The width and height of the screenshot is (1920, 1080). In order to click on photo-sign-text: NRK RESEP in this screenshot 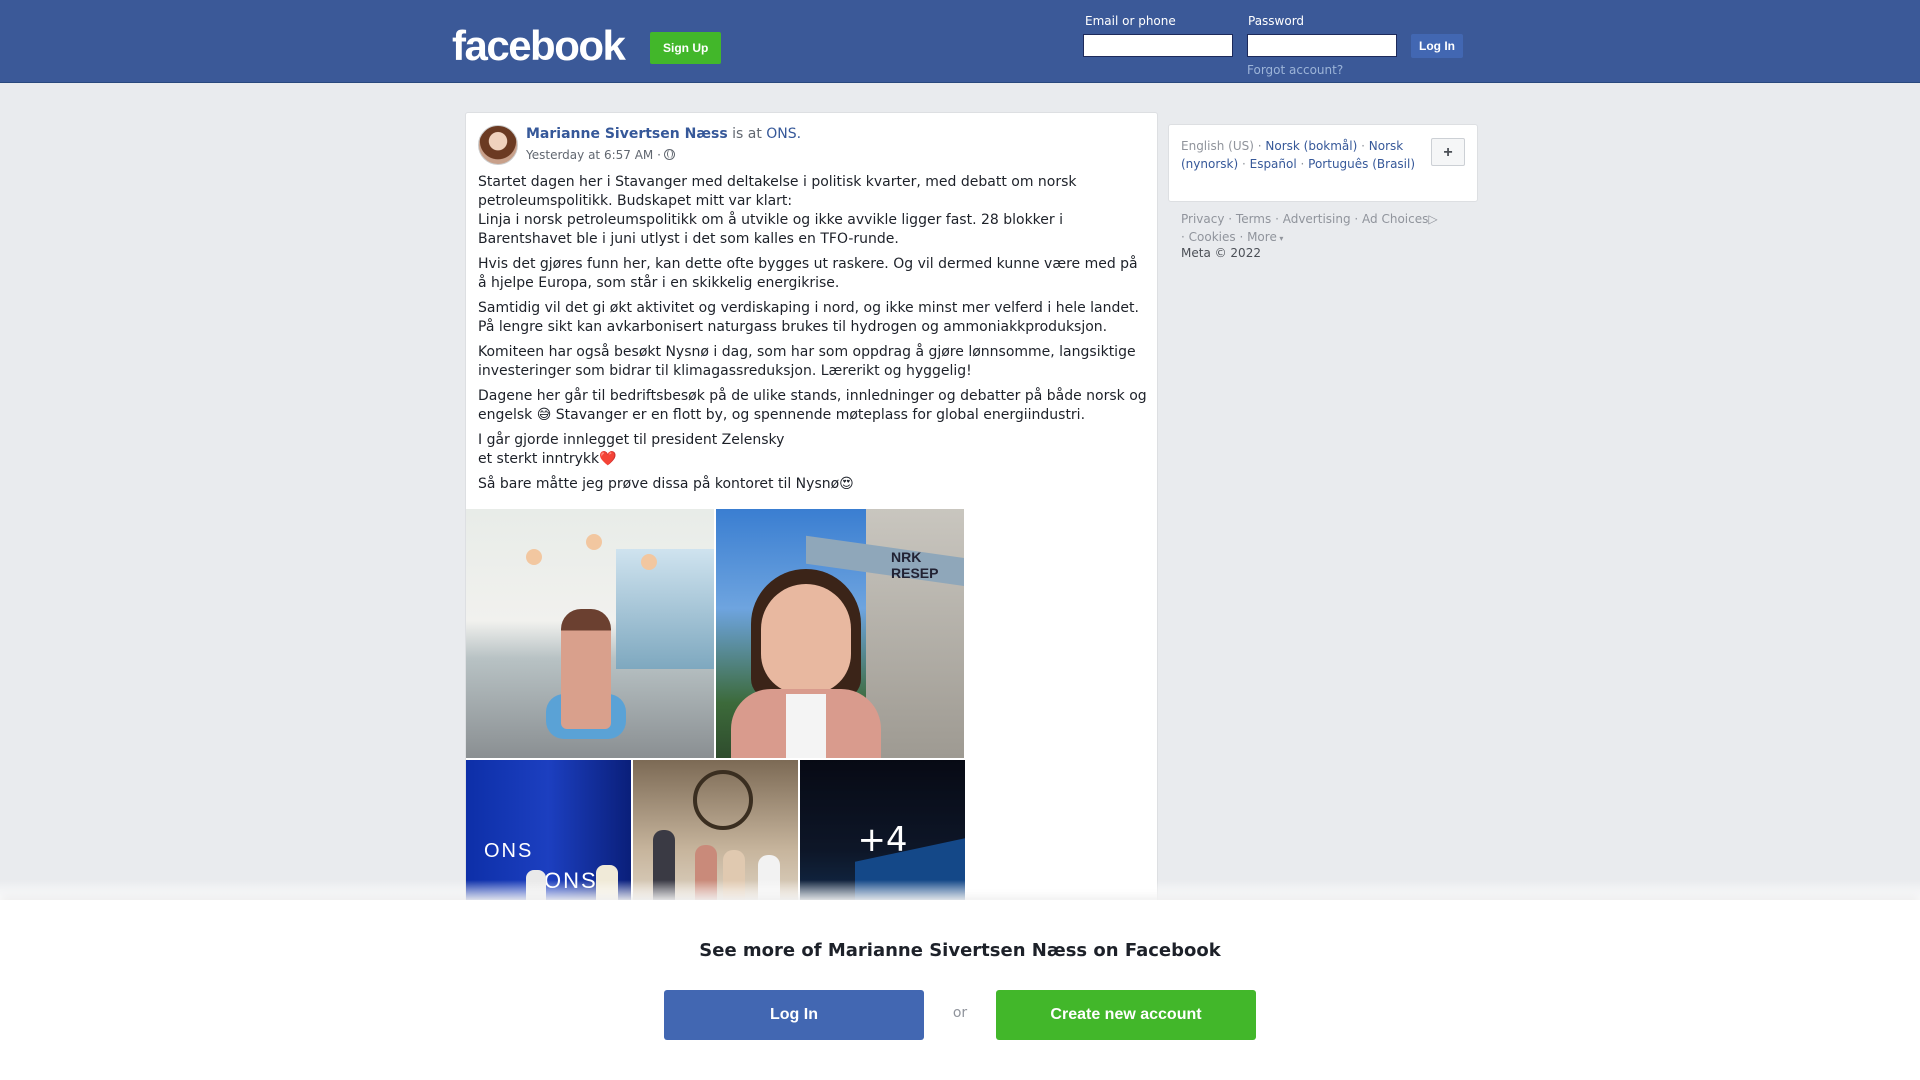, I will do `click(915, 565)`.